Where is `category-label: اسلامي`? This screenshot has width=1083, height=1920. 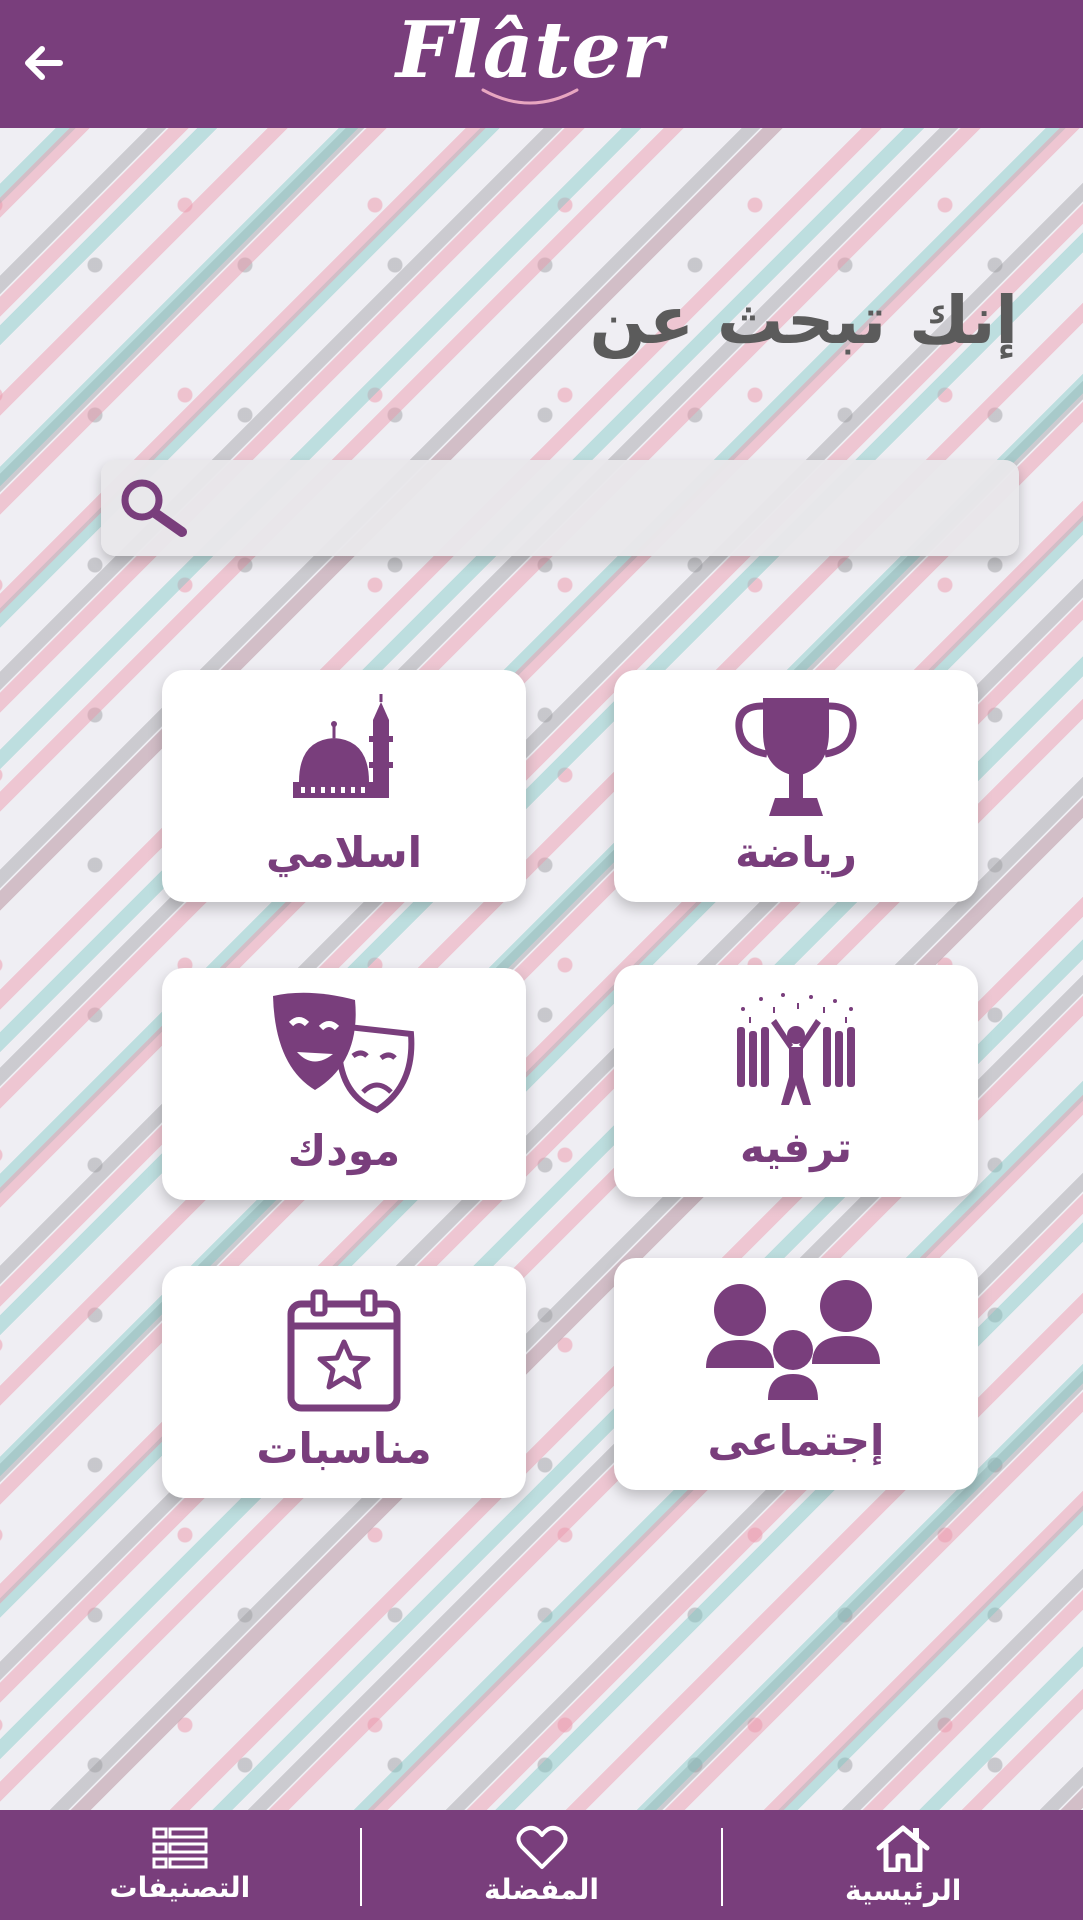 category-label: اسلامي is located at coordinates (344, 852).